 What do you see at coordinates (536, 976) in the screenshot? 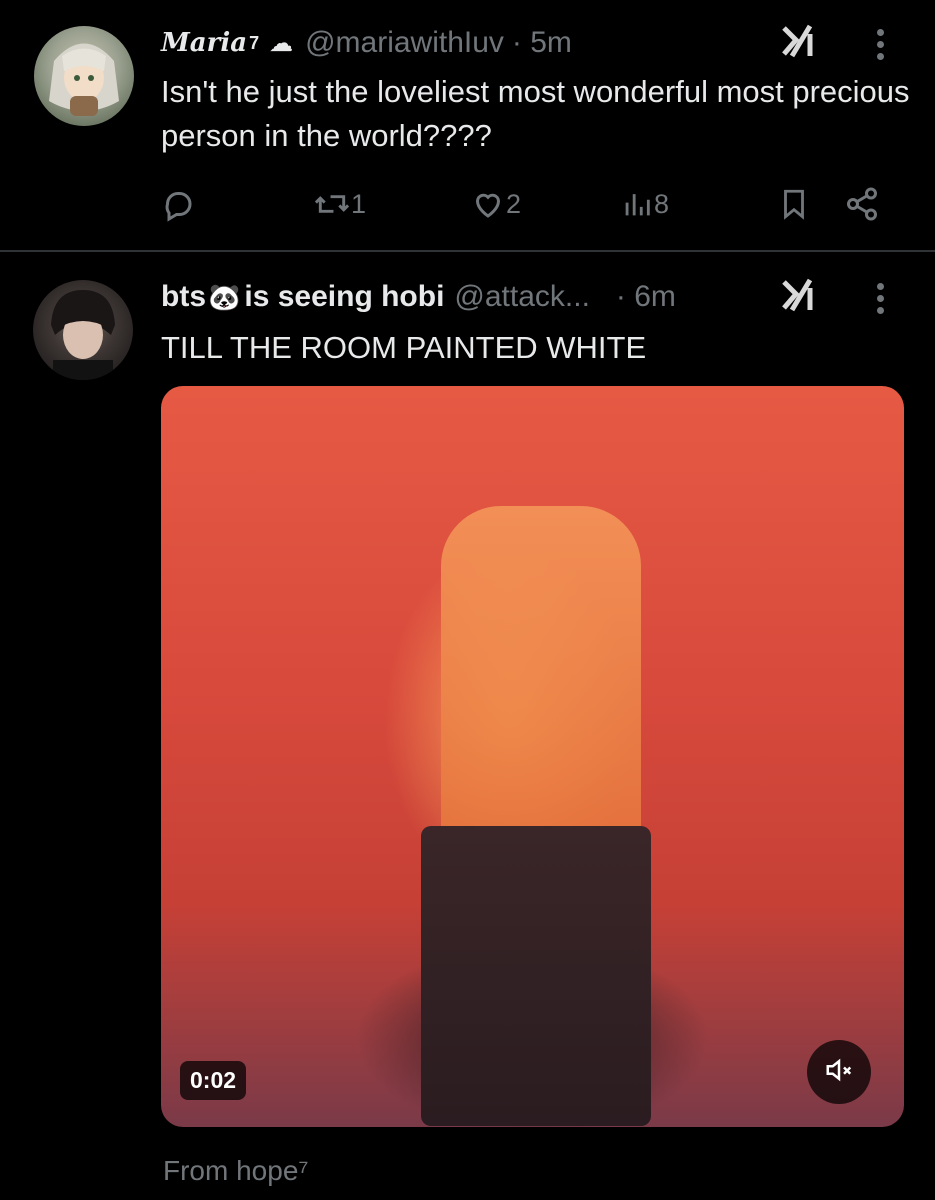
I see `video-frame-performer-legs` at bounding box center [536, 976].